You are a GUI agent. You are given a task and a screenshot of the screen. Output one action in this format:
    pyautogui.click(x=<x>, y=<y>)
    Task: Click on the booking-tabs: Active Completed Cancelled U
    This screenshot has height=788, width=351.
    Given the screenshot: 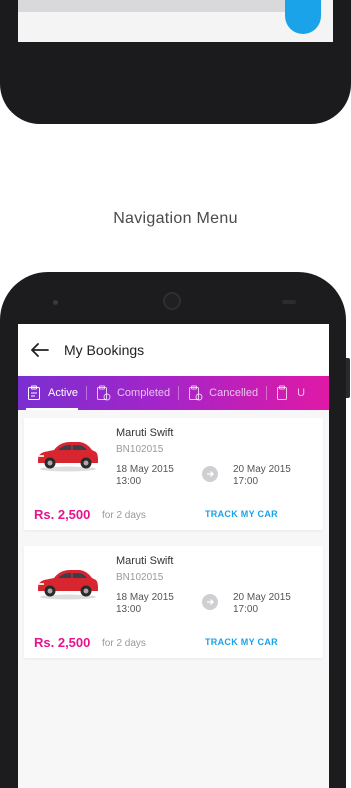 What is the action you would take?
    pyautogui.click(x=173, y=393)
    